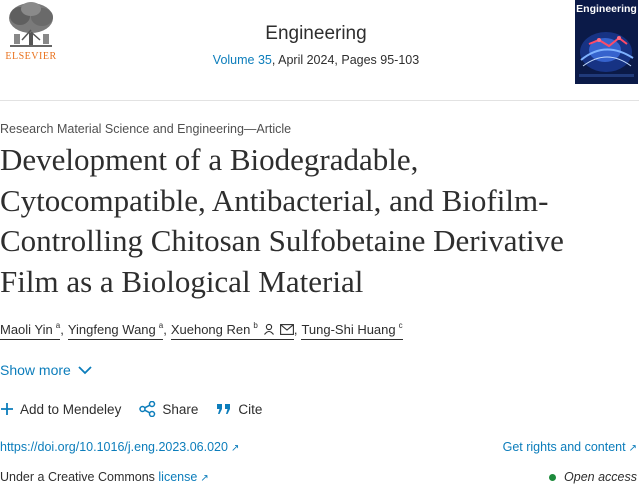 The width and height of the screenshot is (639, 491). What do you see at coordinates (35, 370) in the screenshot?
I see `show-more-label: Show more` at bounding box center [35, 370].